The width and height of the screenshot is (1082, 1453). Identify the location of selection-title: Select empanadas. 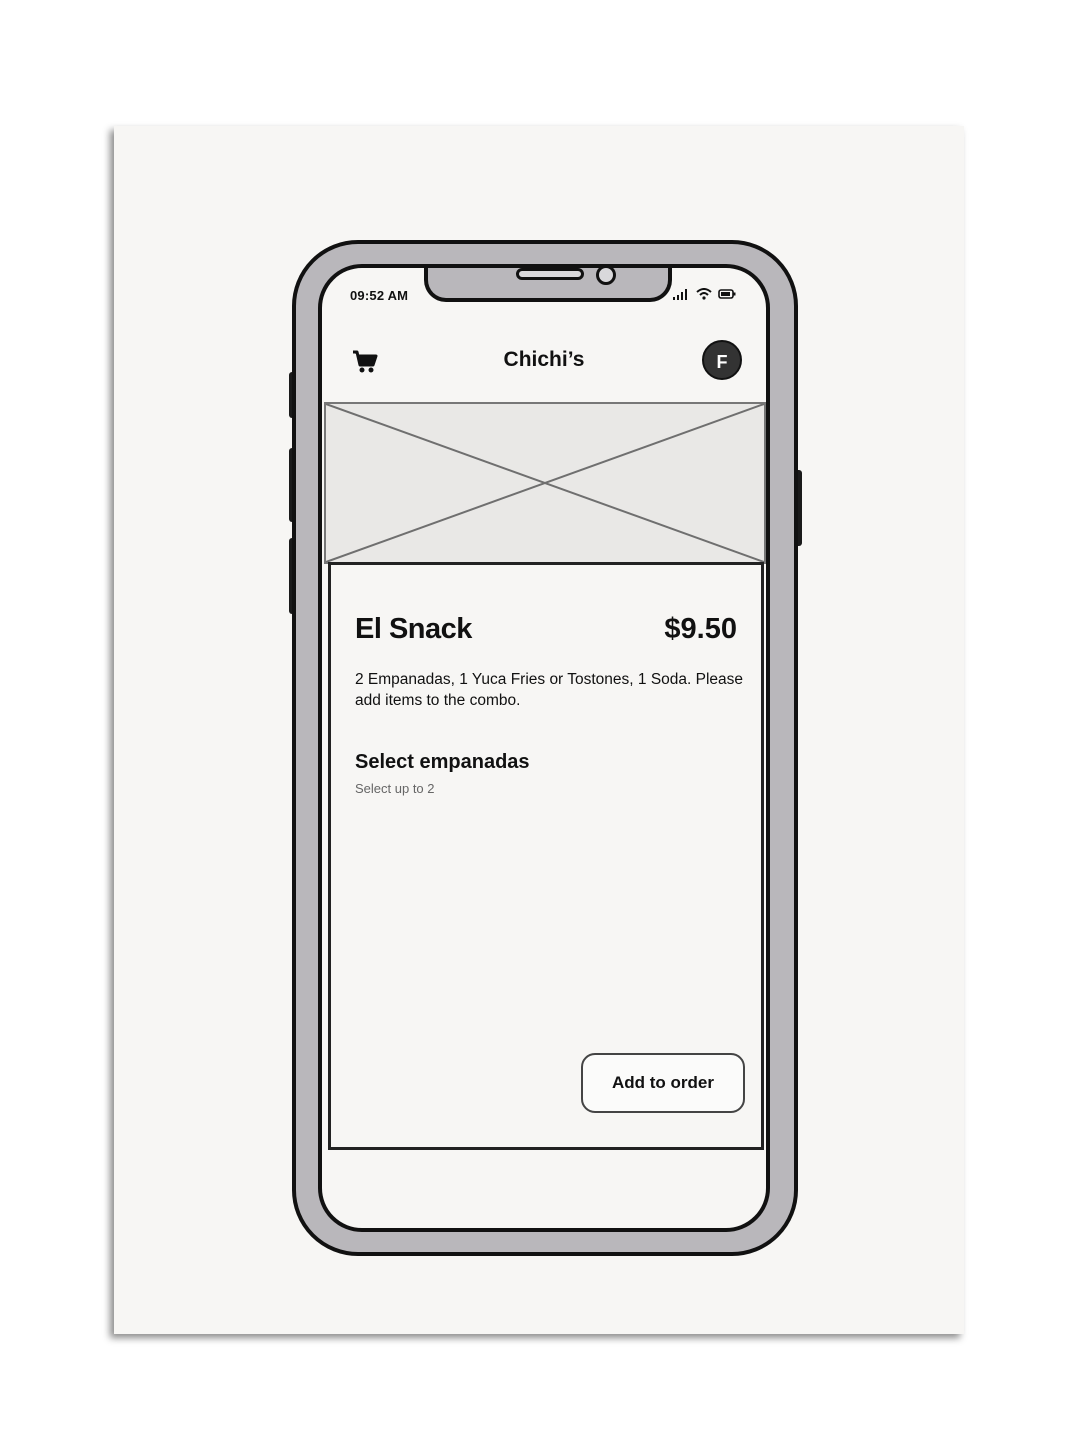
(442, 762).